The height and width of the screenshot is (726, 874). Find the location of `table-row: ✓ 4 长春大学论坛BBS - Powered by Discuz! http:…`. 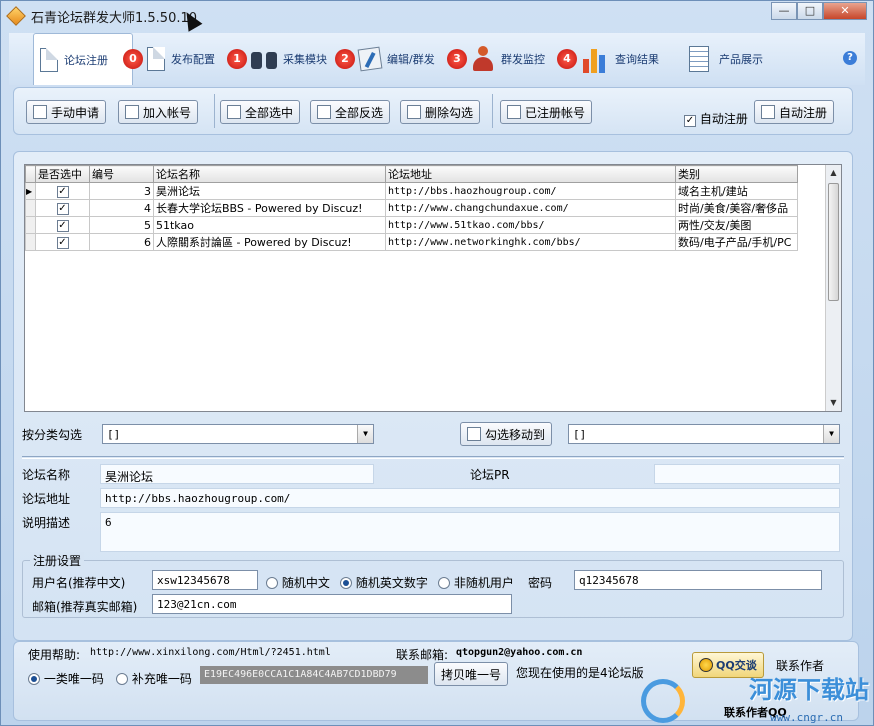

table-row: ✓ 4 长春大学论坛BBS - Powered by Discuz! http:… is located at coordinates (411, 208).